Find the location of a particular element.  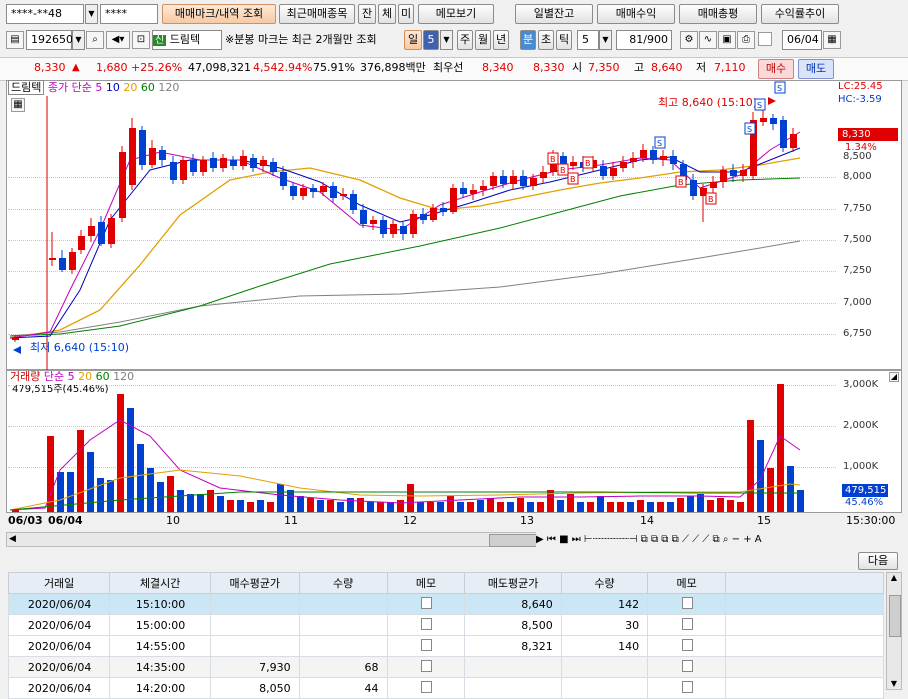

chart-controls: ▶ ⏮ ■ ⏭ ⊢┈┈┈┈┈┈⊣ ⧉ ⧉ ⧉ ⧉ ⟋ ⟋ ⟋ ⧉ ⌕ − + A is located at coordinates (720, 539).